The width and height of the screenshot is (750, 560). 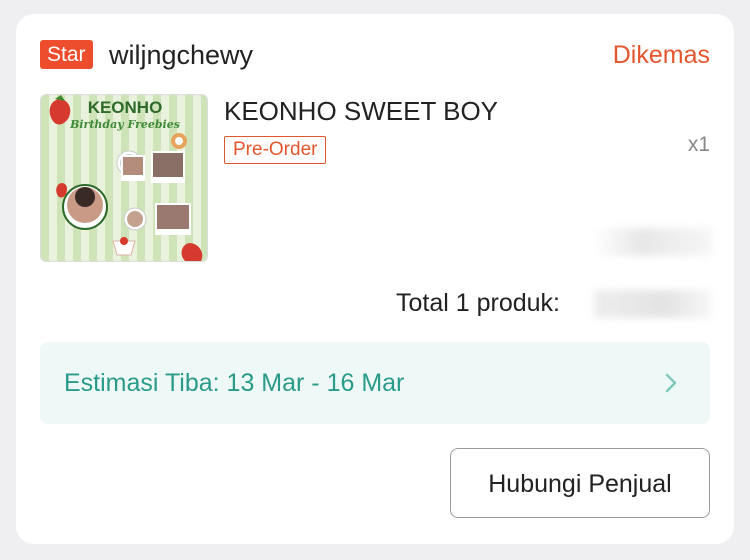 I want to click on star-seller-badge: Star, so click(x=66, y=54).